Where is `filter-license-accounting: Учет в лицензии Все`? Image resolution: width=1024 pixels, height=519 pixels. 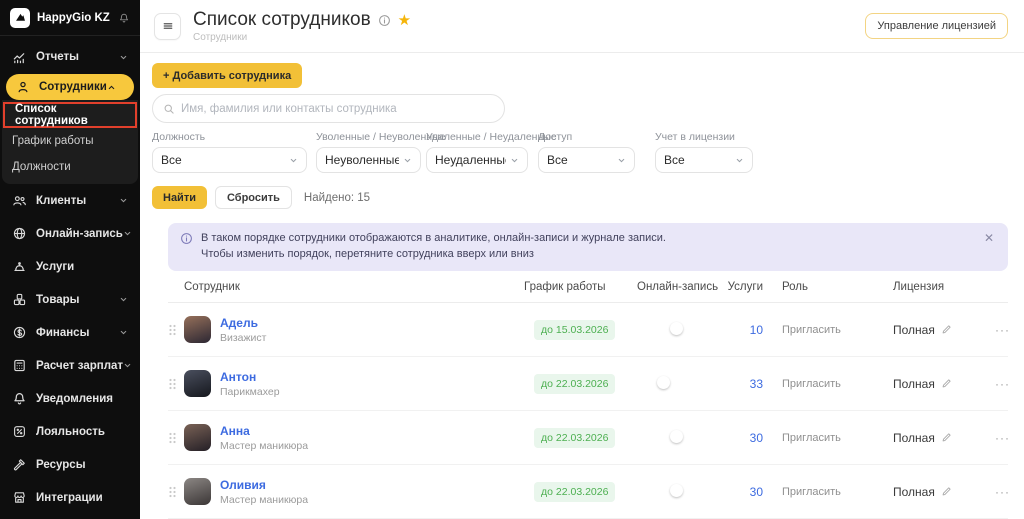
filter-license-accounting: Учет в лицензии Все is located at coordinates (704, 152).